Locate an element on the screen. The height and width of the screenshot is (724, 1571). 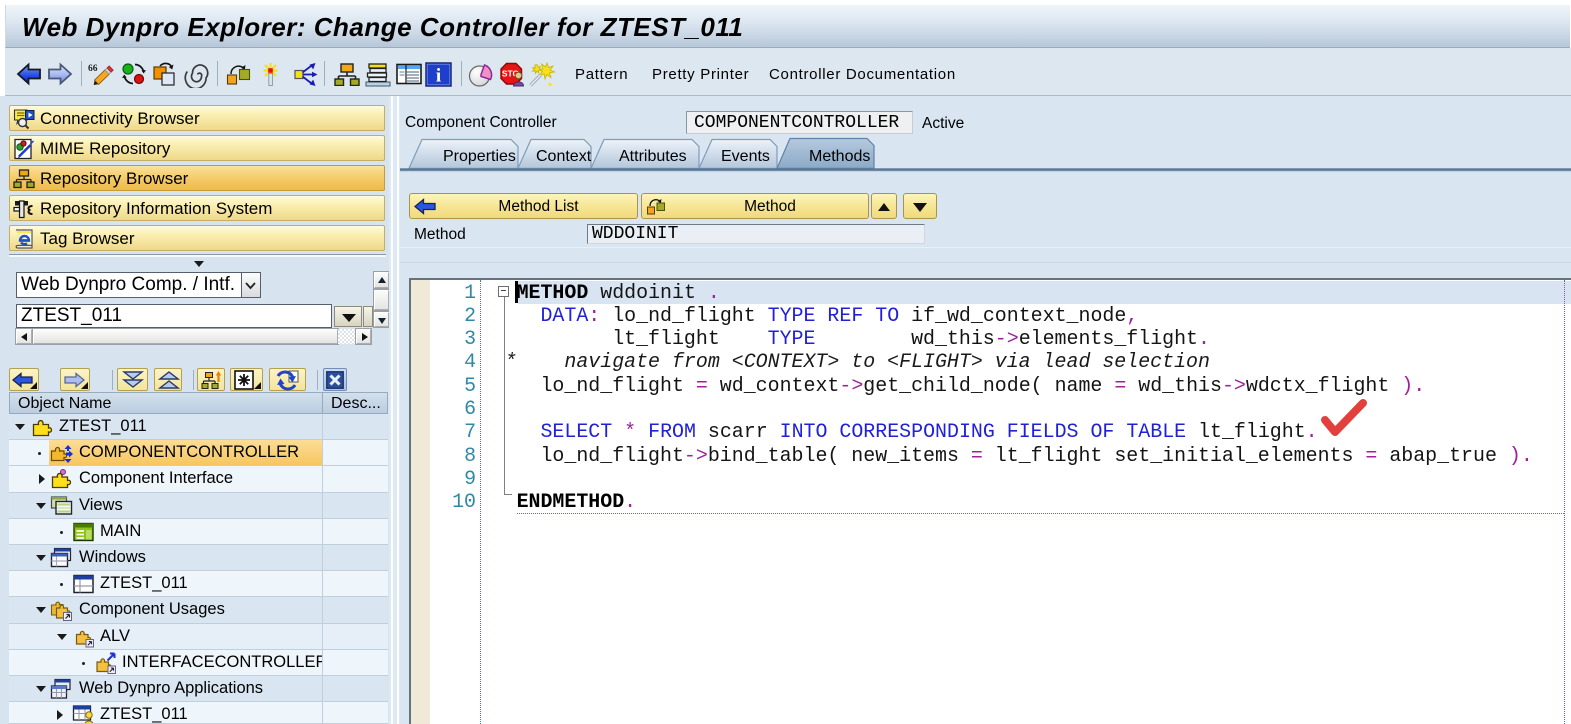
svg-text: Methods is located at coordinates (839, 156).